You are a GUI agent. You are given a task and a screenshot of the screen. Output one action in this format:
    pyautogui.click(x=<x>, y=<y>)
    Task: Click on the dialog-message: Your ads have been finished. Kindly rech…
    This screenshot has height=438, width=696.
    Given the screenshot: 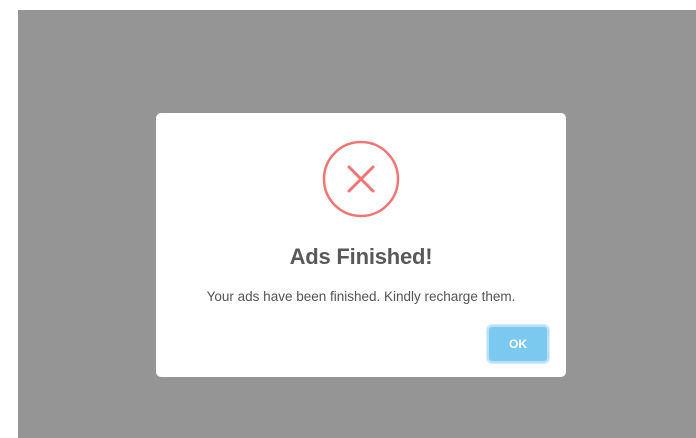 What is the action you would take?
    pyautogui.click(x=361, y=296)
    